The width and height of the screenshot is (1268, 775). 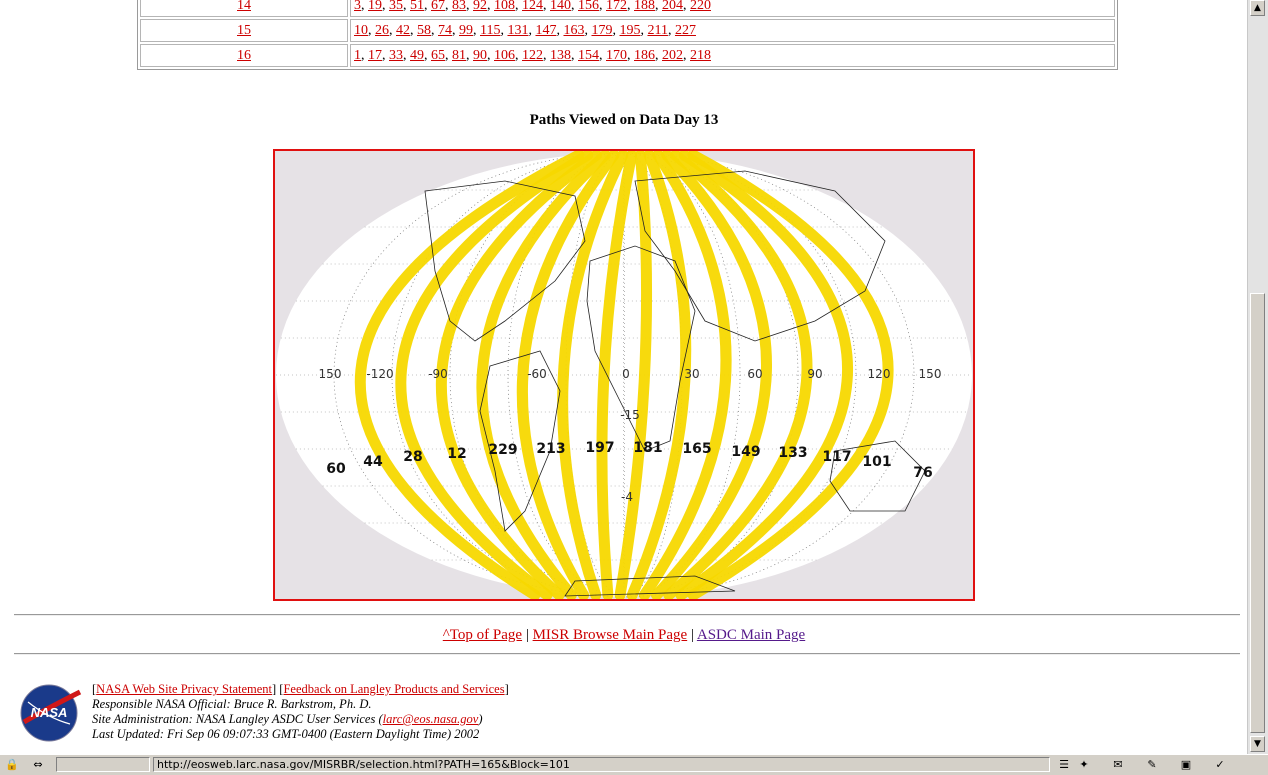 What do you see at coordinates (396, 55) in the screenshot?
I see `path-link: 33` at bounding box center [396, 55].